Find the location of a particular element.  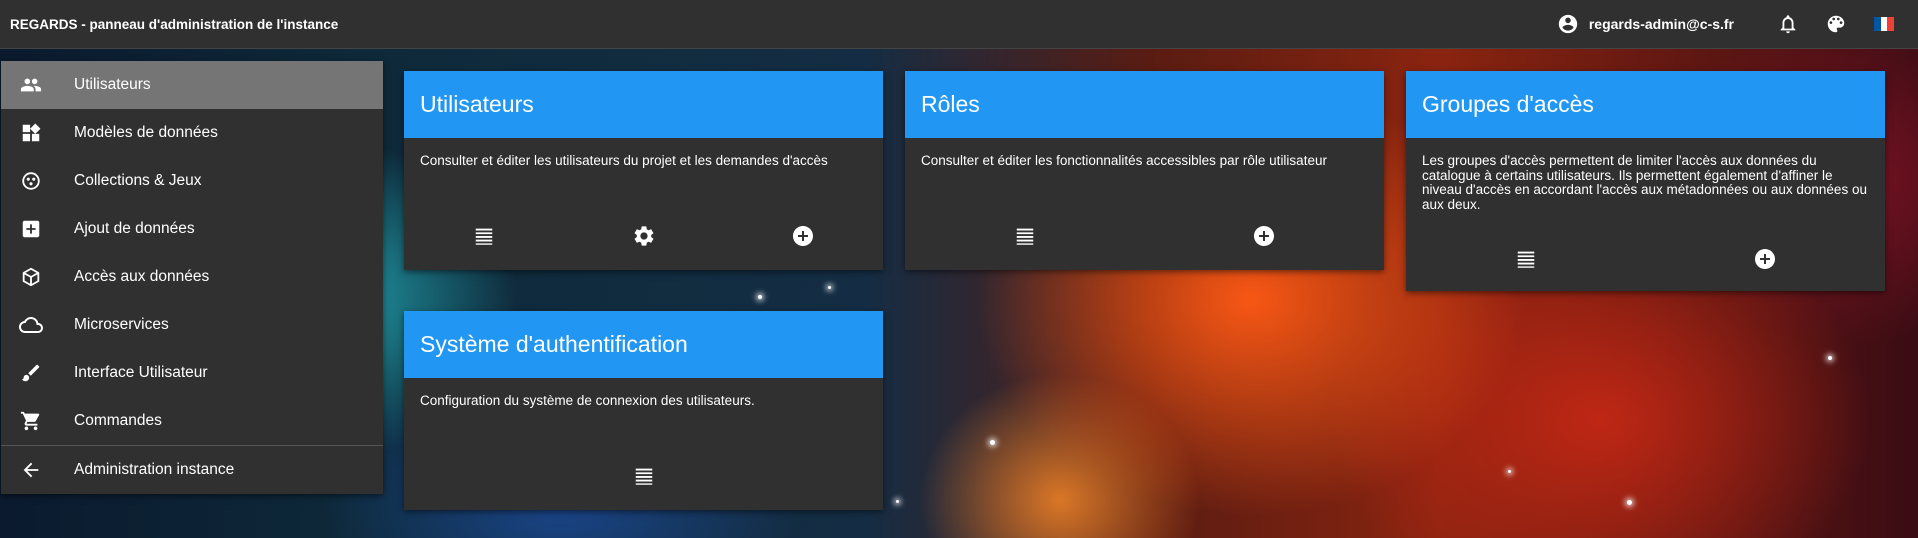

user-email: regards-admin@c-s.fr is located at coordinates (1661, 24).